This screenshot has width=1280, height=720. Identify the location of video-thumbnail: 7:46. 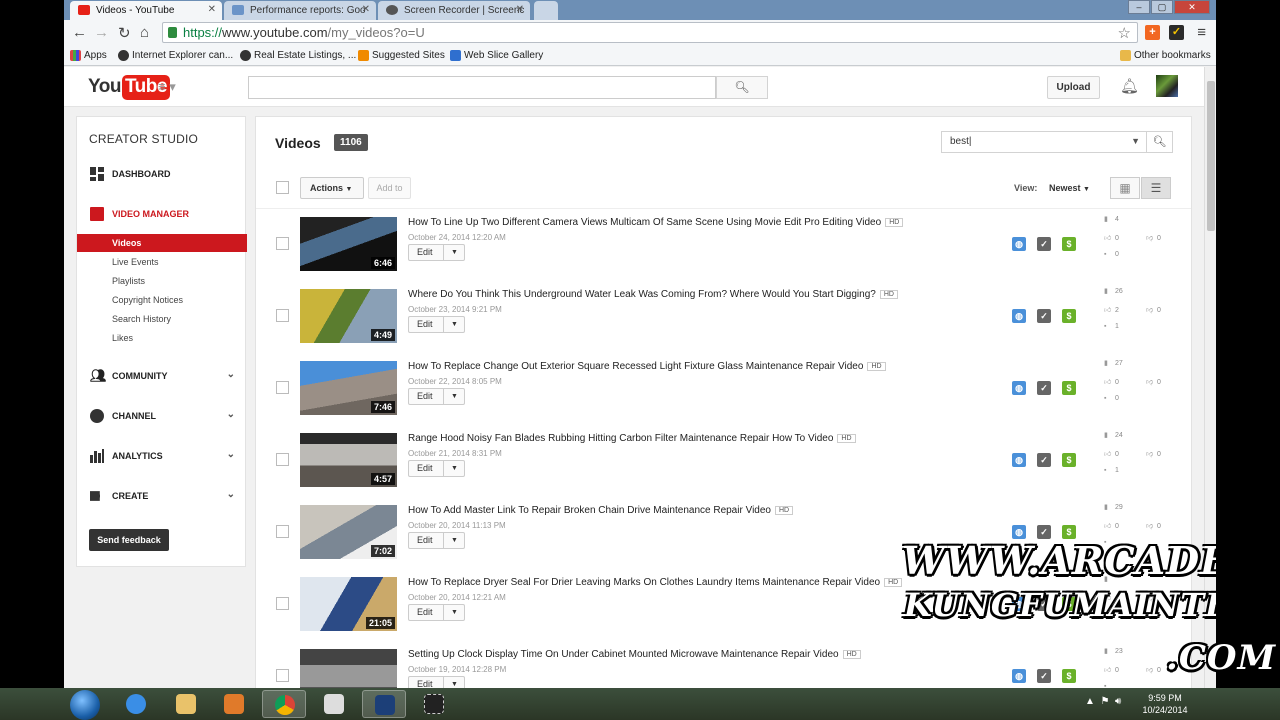
(348, 388).